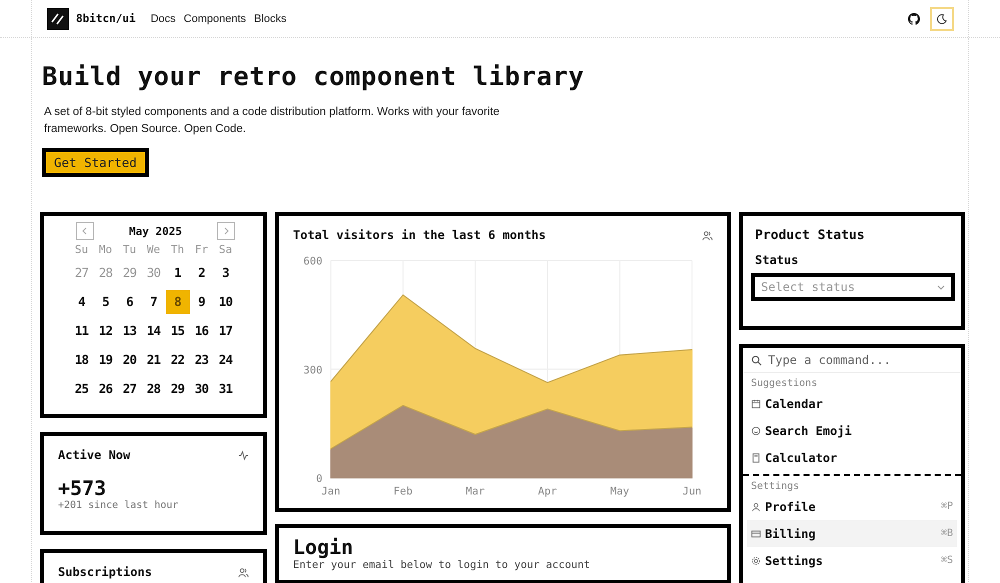 Image resolution: width=1000 pixels, height=583 pixels. I want to click on calendar-day: 30, so click(202, 389).